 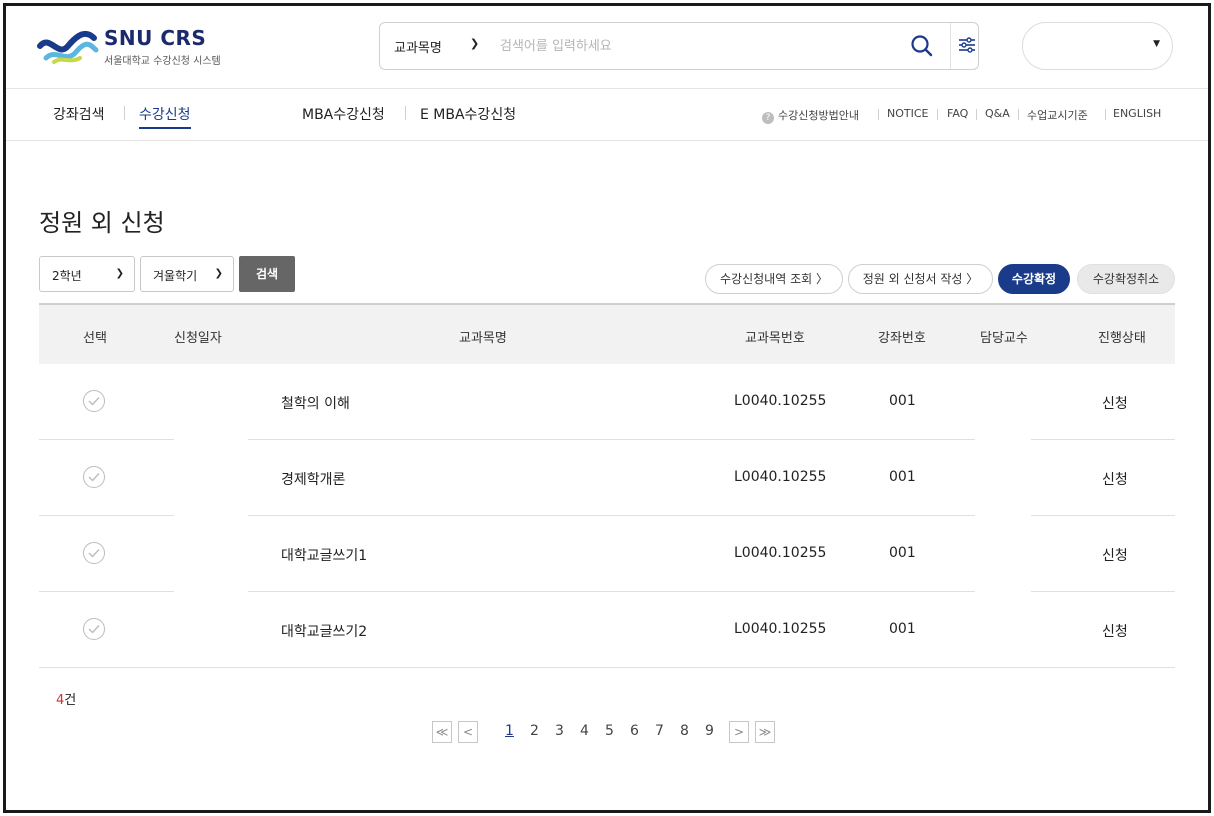 I want to click on first-page-button: ≪, so click(x=442, y=732).